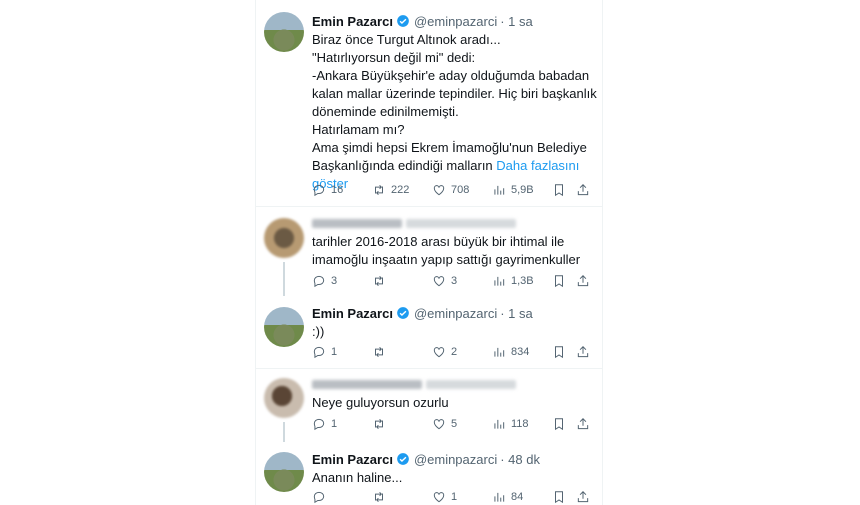  What do you see at coordinates (522, 424) in the screenshot?
I see `views-button: 118` at bounding box center [522, 424].